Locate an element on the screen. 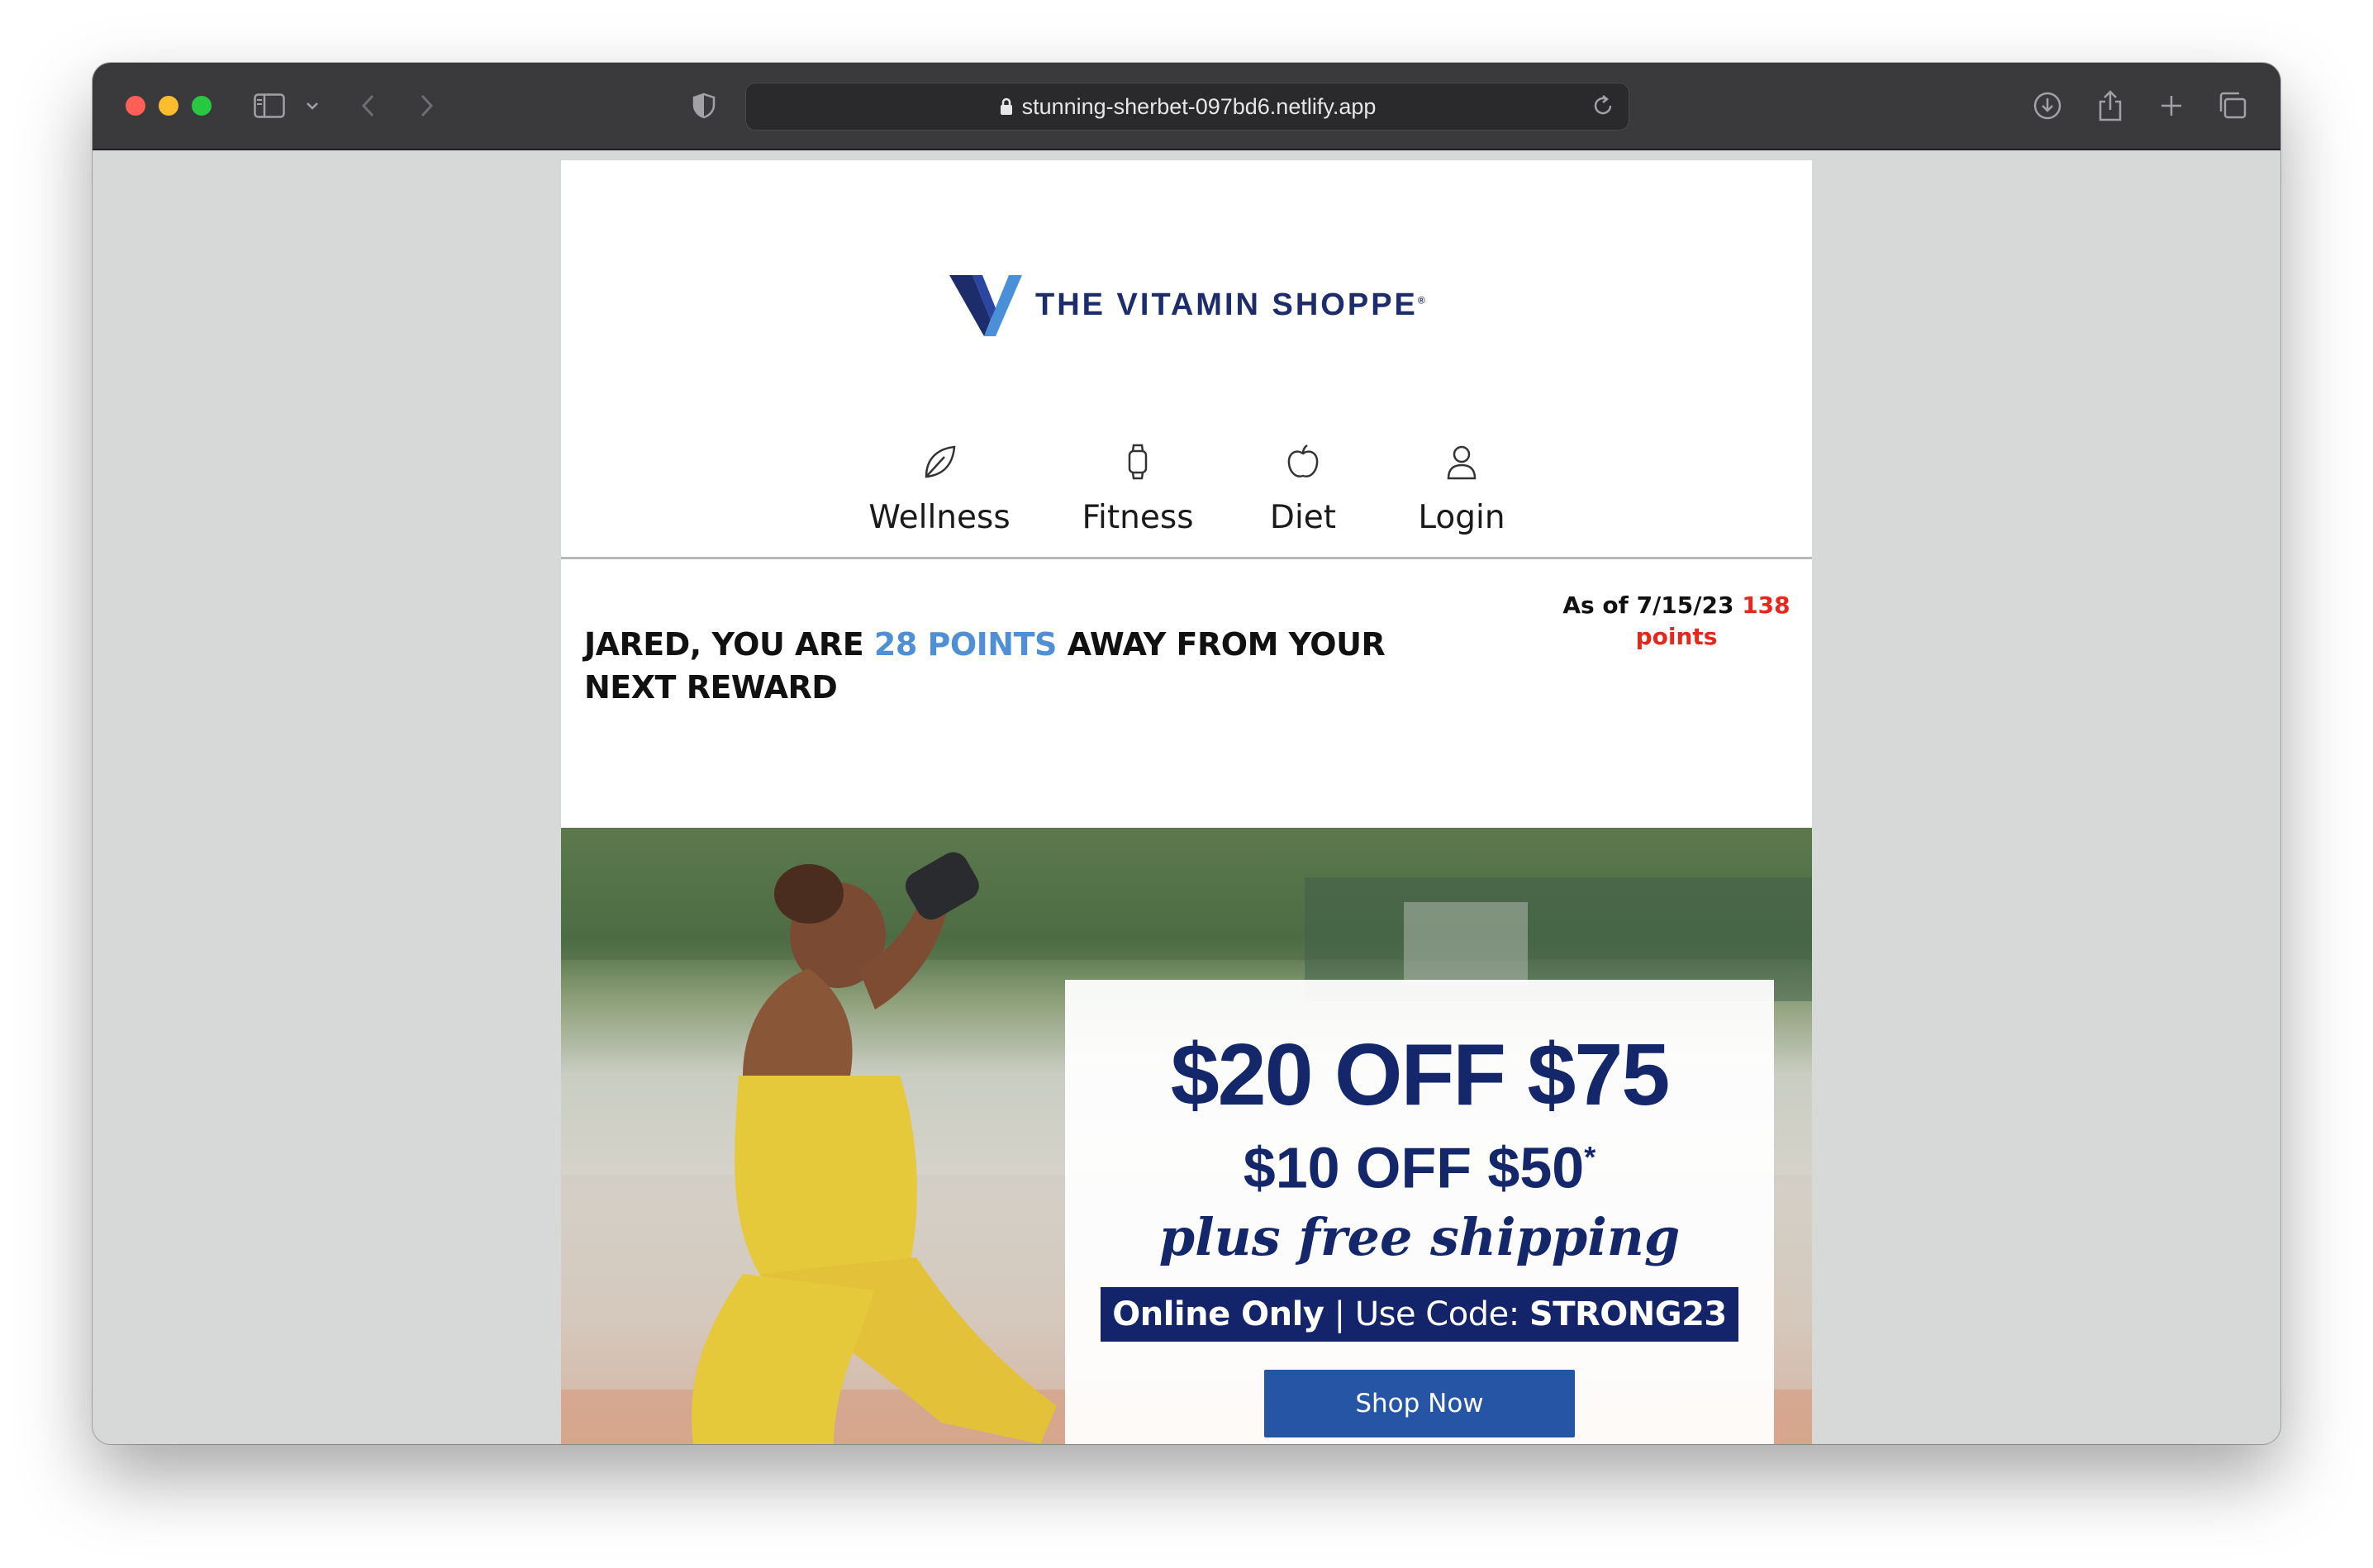  address-bar: stunning-sherbet-097bd6.netlify.app is located at coordinates (1187, 107).